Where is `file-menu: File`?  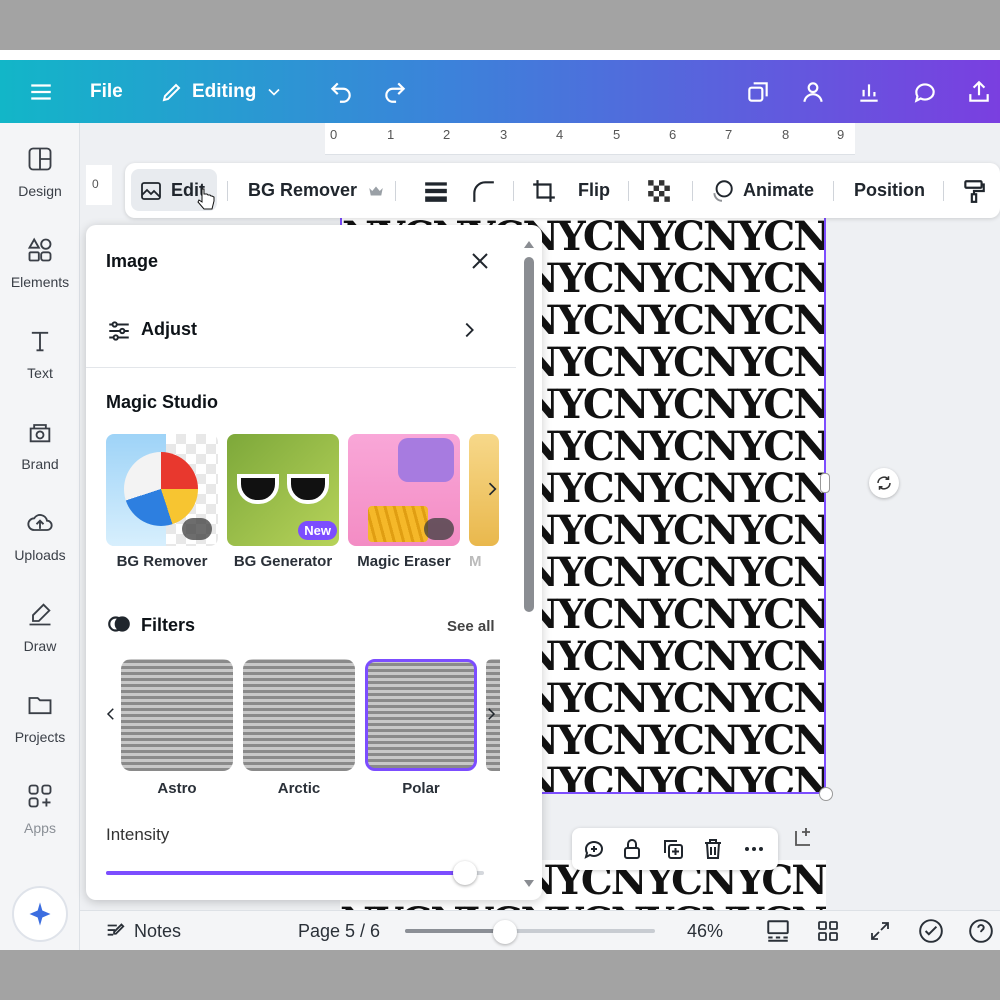
file-menu: File is located at coordinates (106, 91).